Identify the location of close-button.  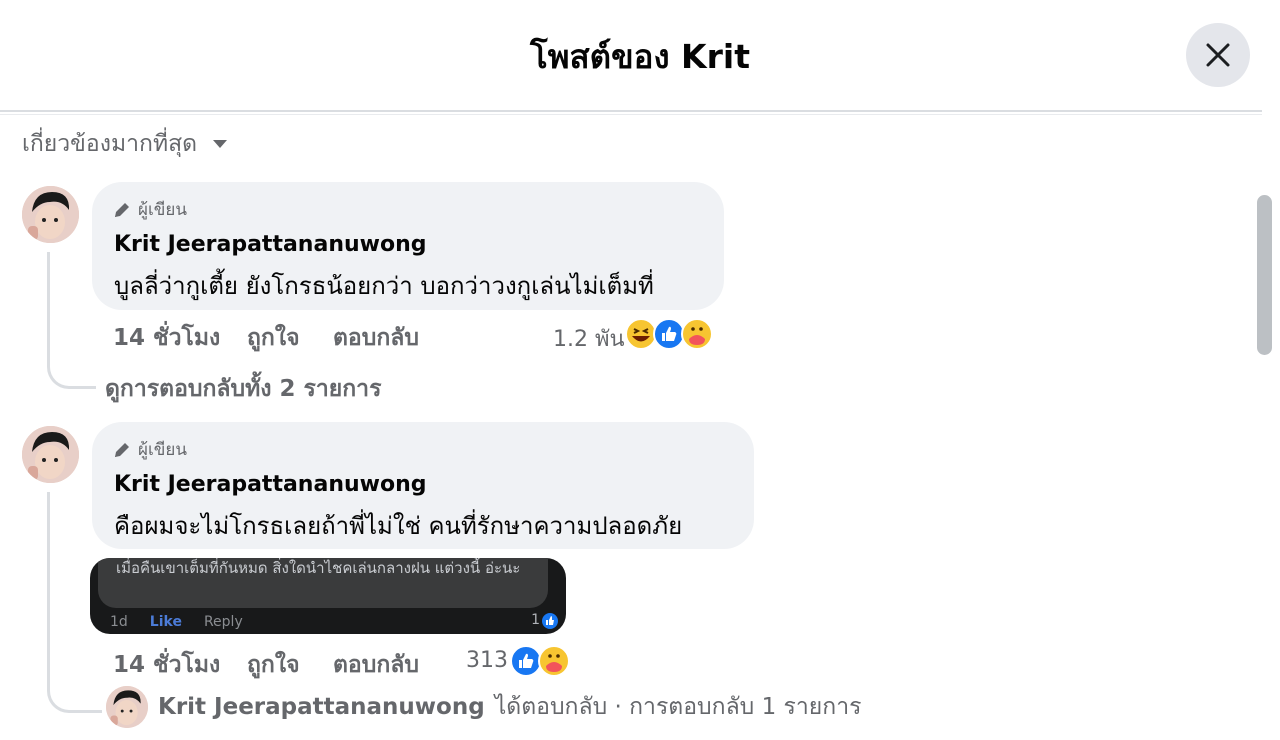
(1218, 55).